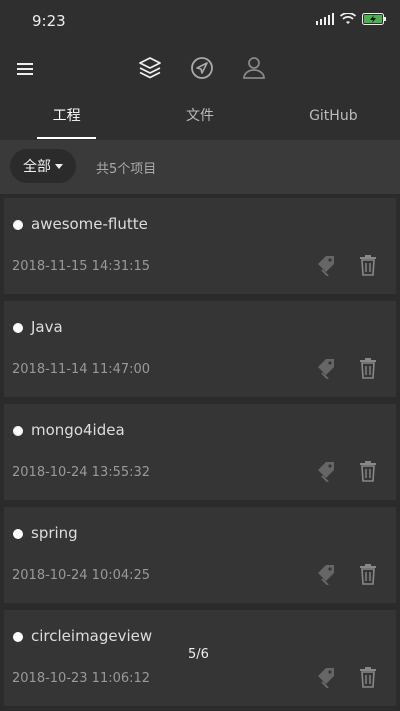  Describe the element at coordinates (81, 575) in the screenshot. I see `project-date: 2018-10-24 10:04:25` at that location.